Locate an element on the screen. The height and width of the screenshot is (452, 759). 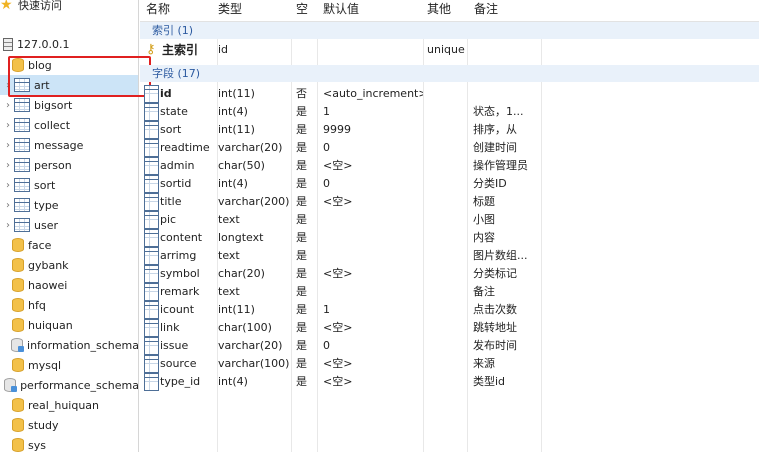
database-item: huiquan is located at coordinates (69, 325).